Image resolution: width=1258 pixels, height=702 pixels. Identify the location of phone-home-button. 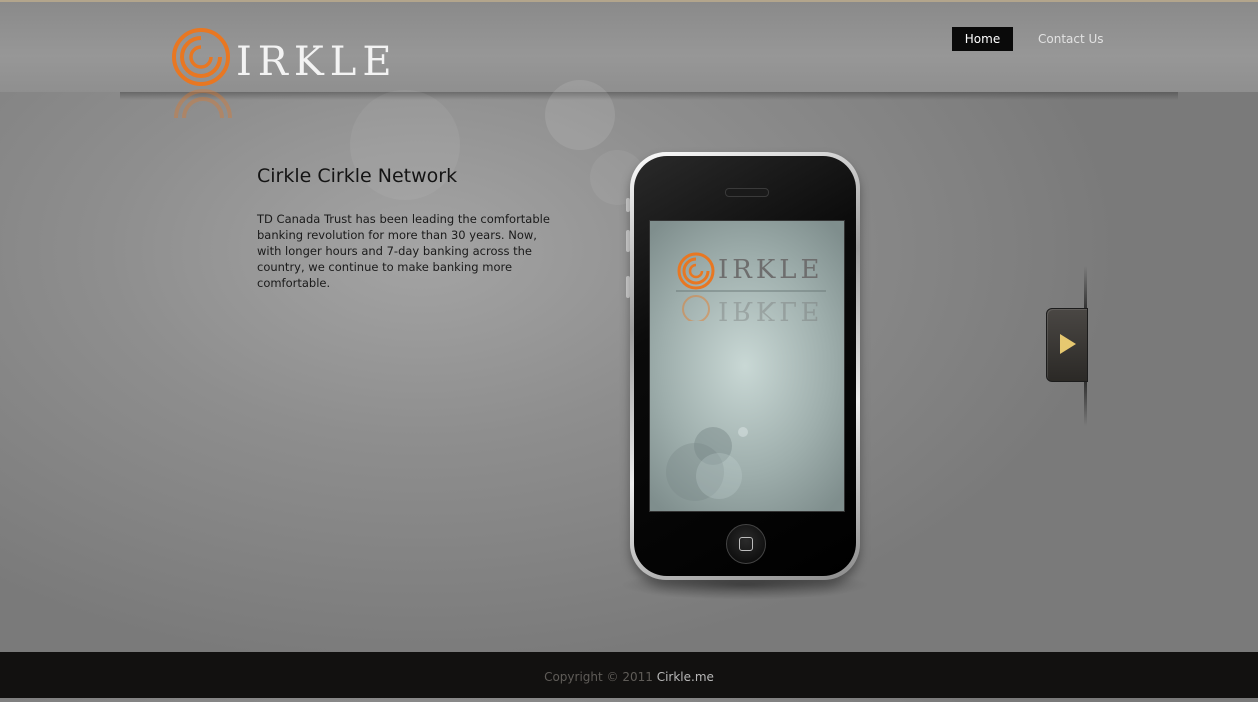
(746, 544).